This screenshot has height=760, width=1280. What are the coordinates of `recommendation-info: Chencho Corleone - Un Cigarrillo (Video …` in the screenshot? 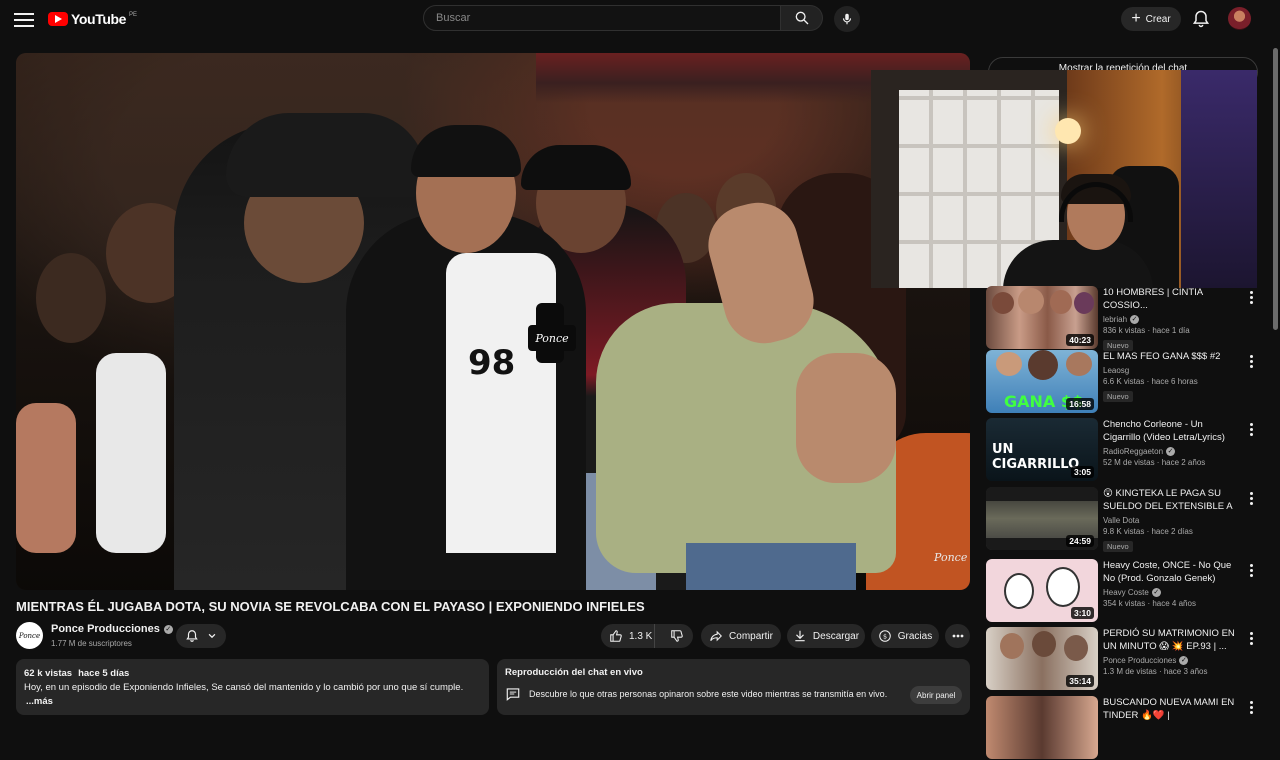 It's located at (1172, 442).